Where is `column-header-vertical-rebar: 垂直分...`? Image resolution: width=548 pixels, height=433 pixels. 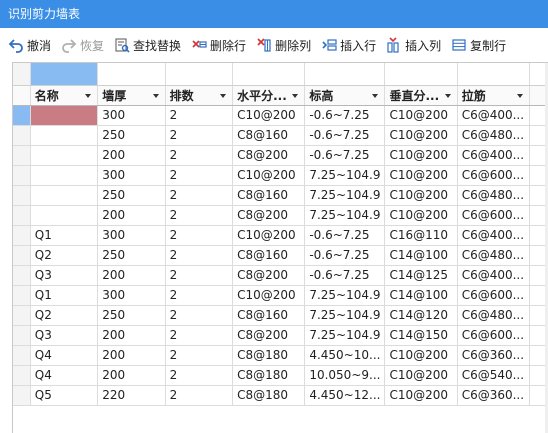 column-header-vertical-rebar: 垂直分... is located at coordinates (421, 95).